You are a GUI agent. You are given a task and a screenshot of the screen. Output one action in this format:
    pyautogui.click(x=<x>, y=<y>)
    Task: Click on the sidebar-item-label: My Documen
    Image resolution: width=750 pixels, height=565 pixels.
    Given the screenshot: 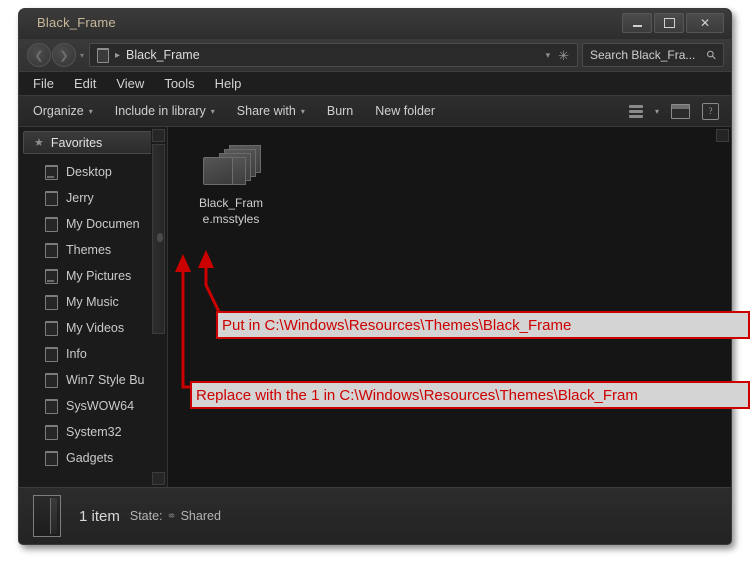 What is the action you would take?
    pyautogui.click(x=103, y=224)
    